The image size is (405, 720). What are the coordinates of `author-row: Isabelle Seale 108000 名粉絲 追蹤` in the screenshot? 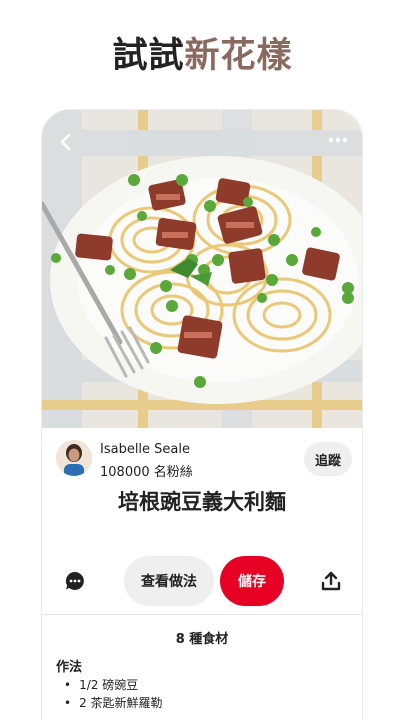 It's located at (204, 460).